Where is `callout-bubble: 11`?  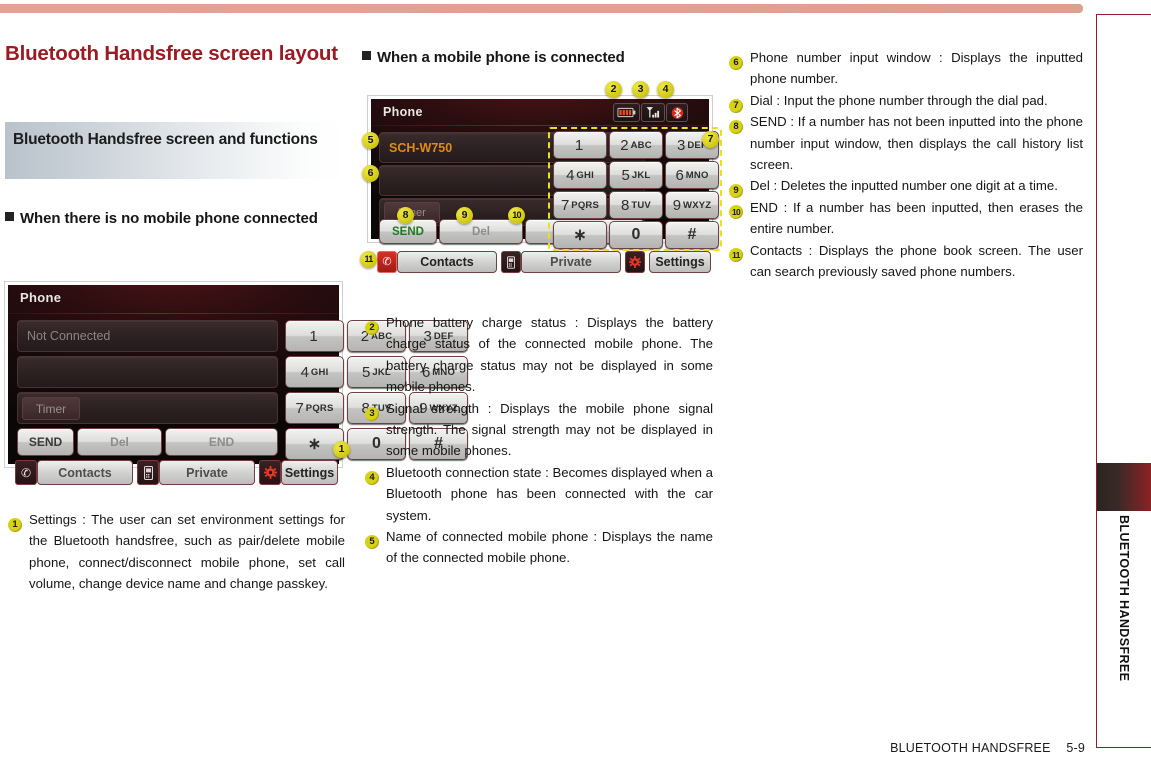 callout-bubble: 11 is located at coordinates (736, 253).